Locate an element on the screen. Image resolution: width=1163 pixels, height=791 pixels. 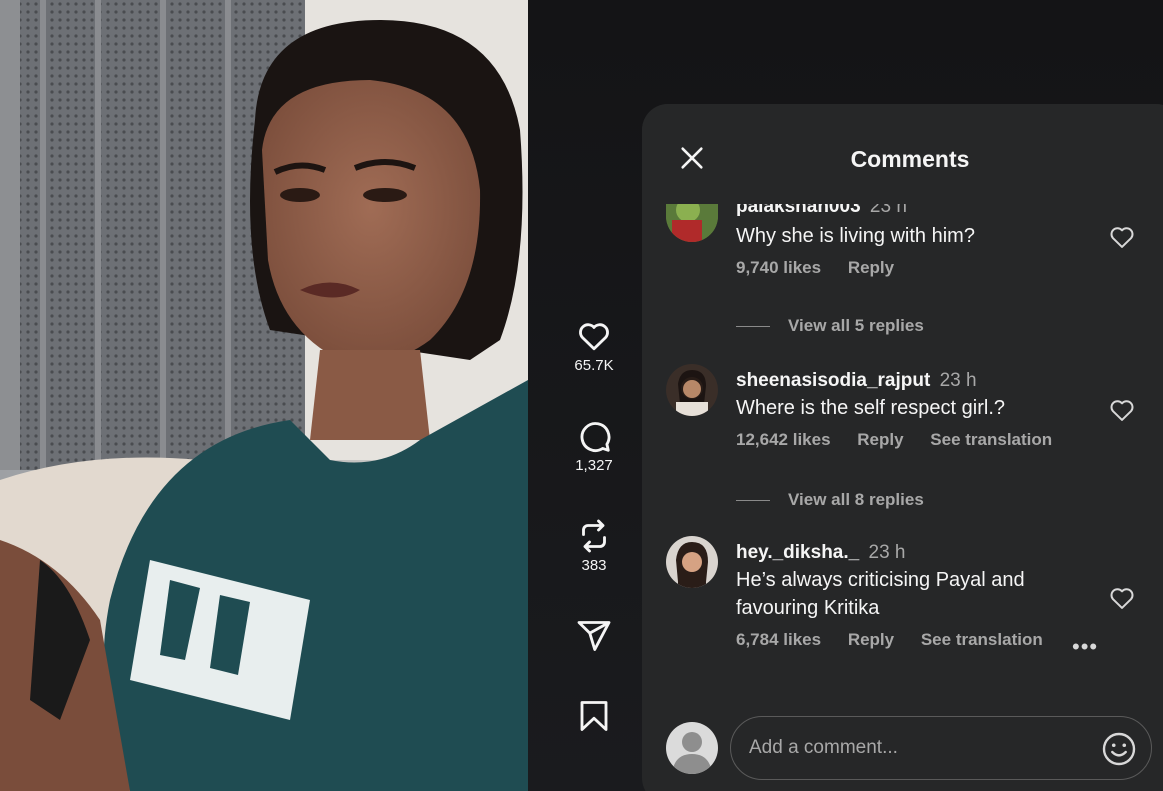
comment-count: 1,327 is located at coordinates (594, 465).